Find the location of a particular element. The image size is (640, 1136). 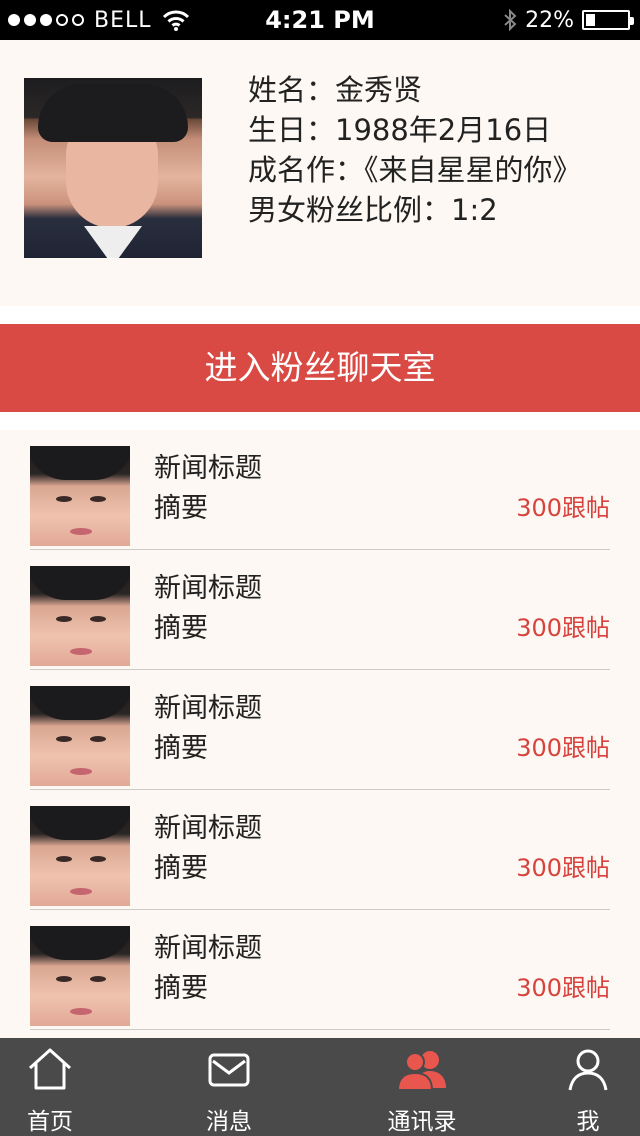

avatar-shirt is located at coordinates (113, 242).